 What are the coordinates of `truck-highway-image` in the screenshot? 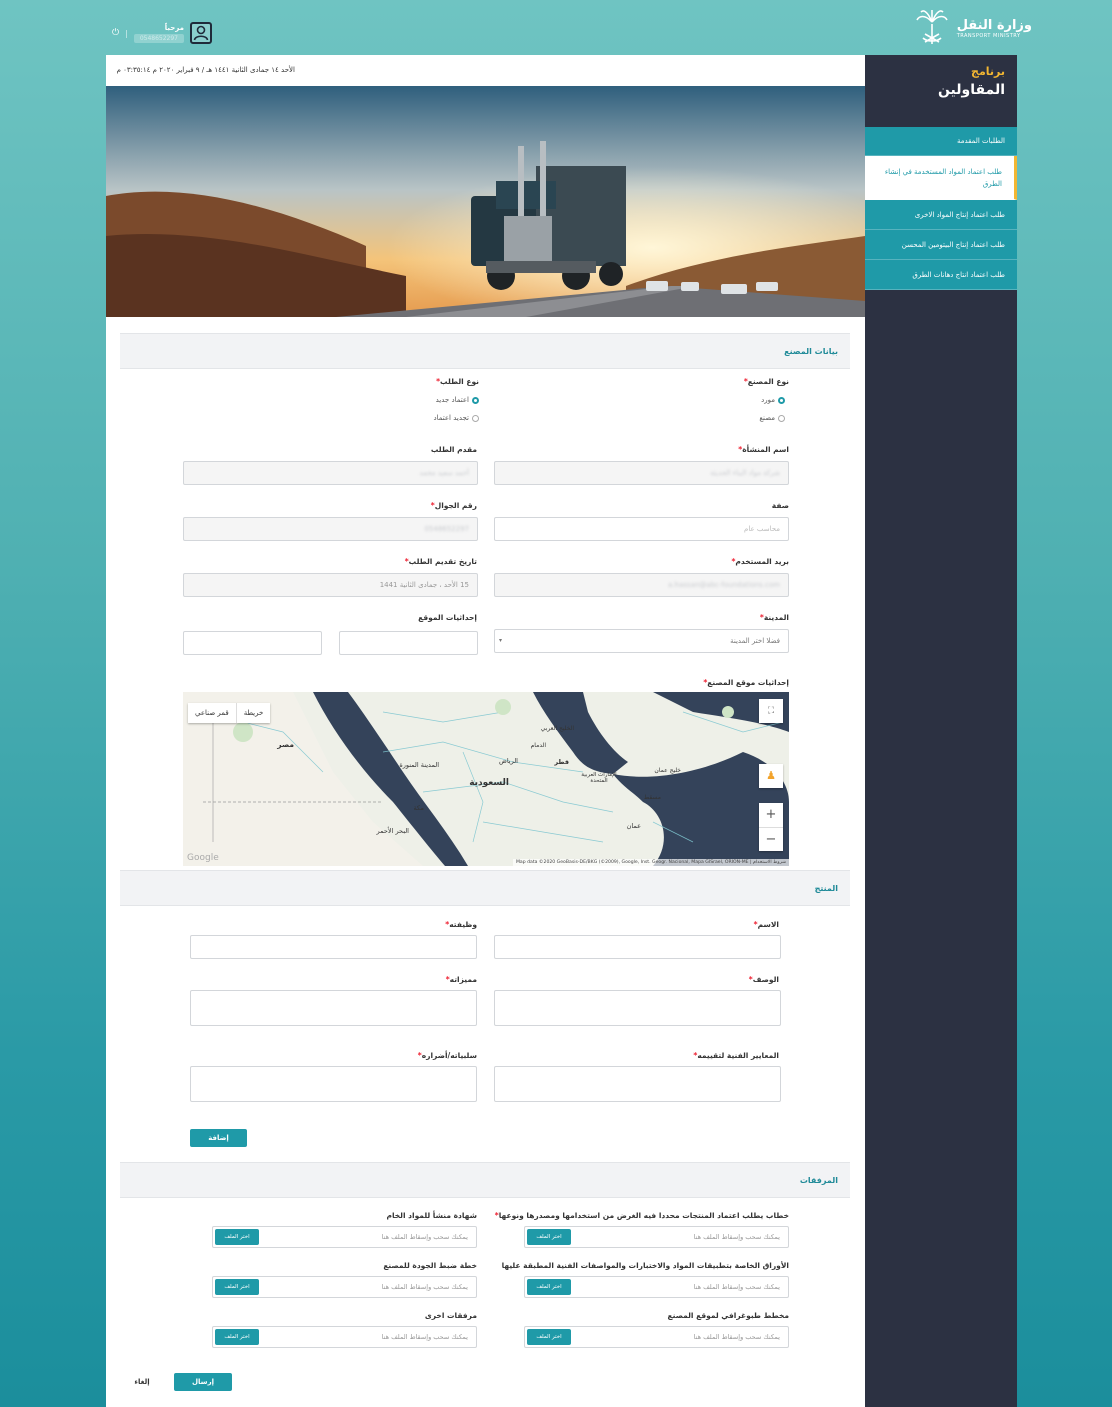 It's located at (485, 201).